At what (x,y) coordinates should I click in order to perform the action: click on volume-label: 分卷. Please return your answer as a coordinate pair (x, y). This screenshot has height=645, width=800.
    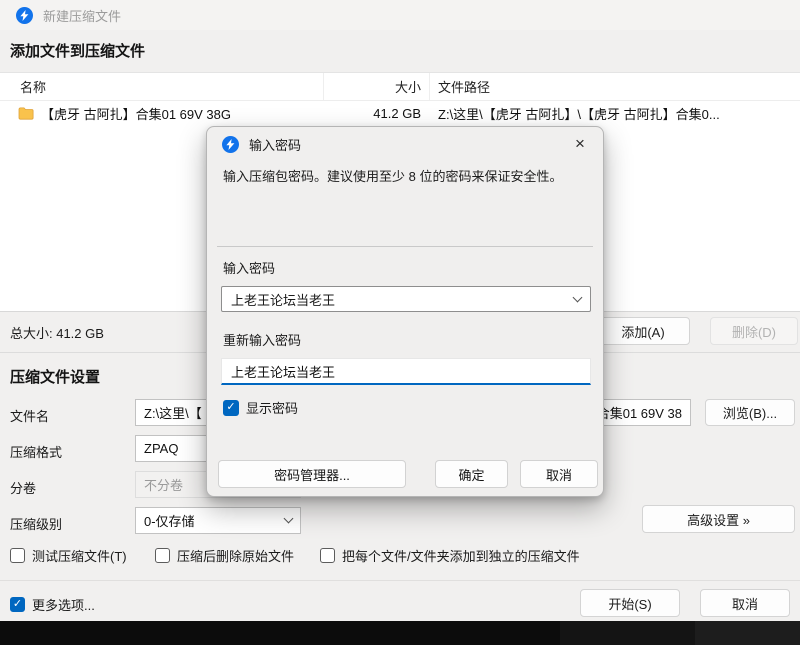
    Looking at the image, I should click on (23, 488).